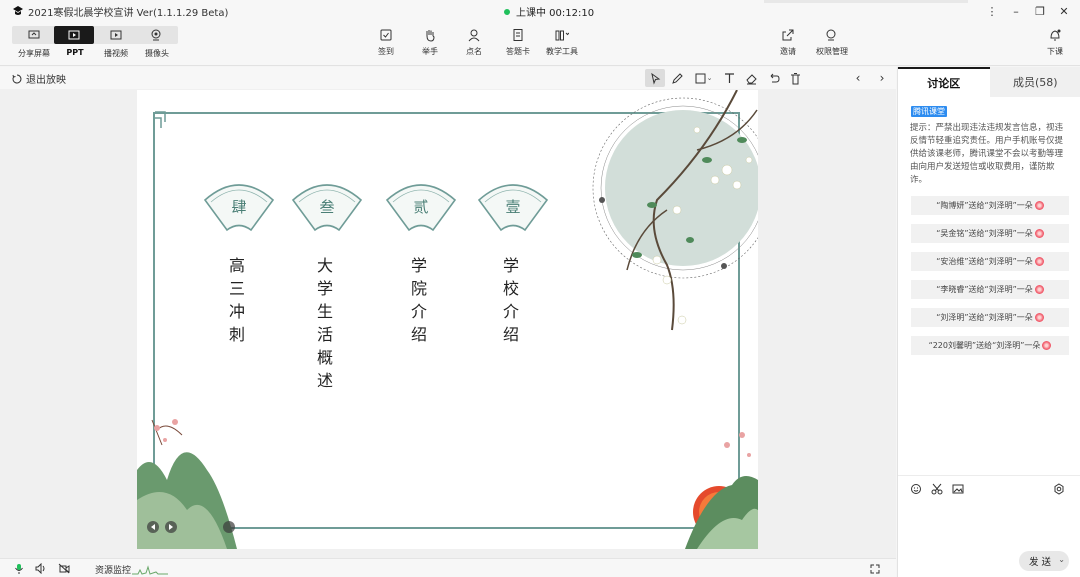 The height and width of the screenshot is (577, 1080). What do you see at coordinates (430, 51) in the screenshot?
I see `tool-label: 举手` at bounding box center [430, 51].